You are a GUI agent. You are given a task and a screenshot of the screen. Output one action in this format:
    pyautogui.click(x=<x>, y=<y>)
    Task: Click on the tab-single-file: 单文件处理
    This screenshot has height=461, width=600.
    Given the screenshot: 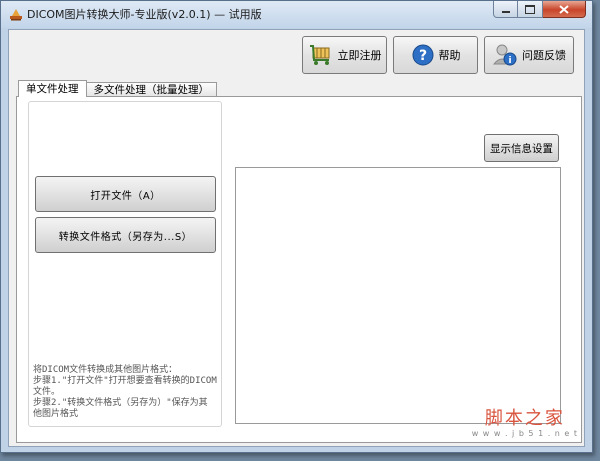 What is the action you would take?
    pyautogui.click(x=52, y=88)
    